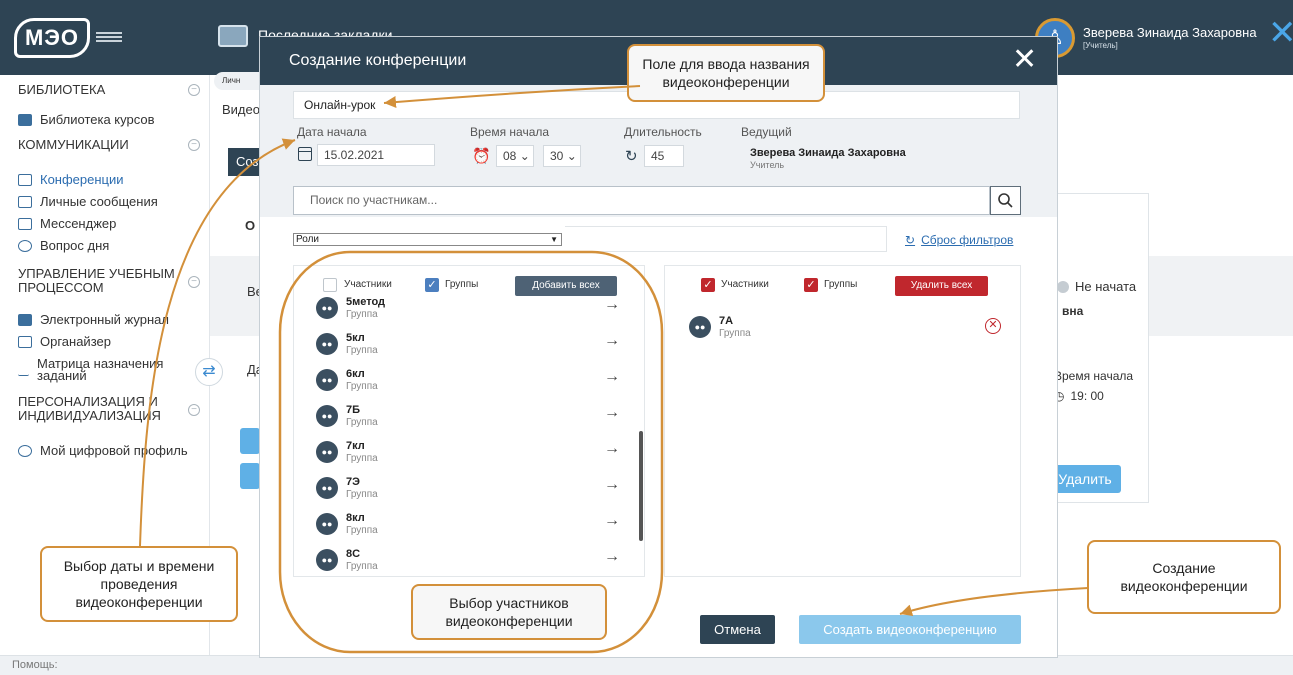 This screenshot has height=675, width=1293. I want to click on logo: МЭО, so click(68, 38).